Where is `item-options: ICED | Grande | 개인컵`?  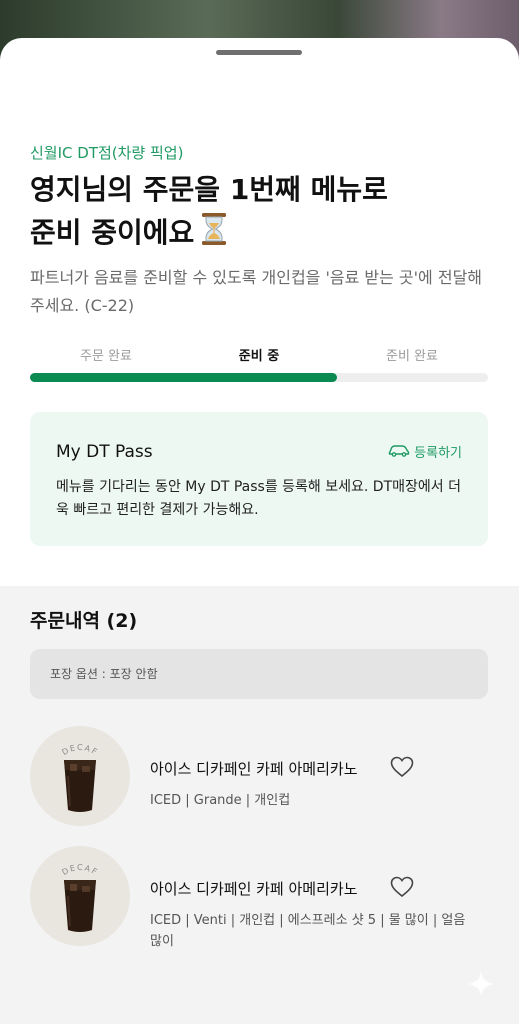 item-options: ICED | Grande | 개인컵 is located at coordinates (220, 800).